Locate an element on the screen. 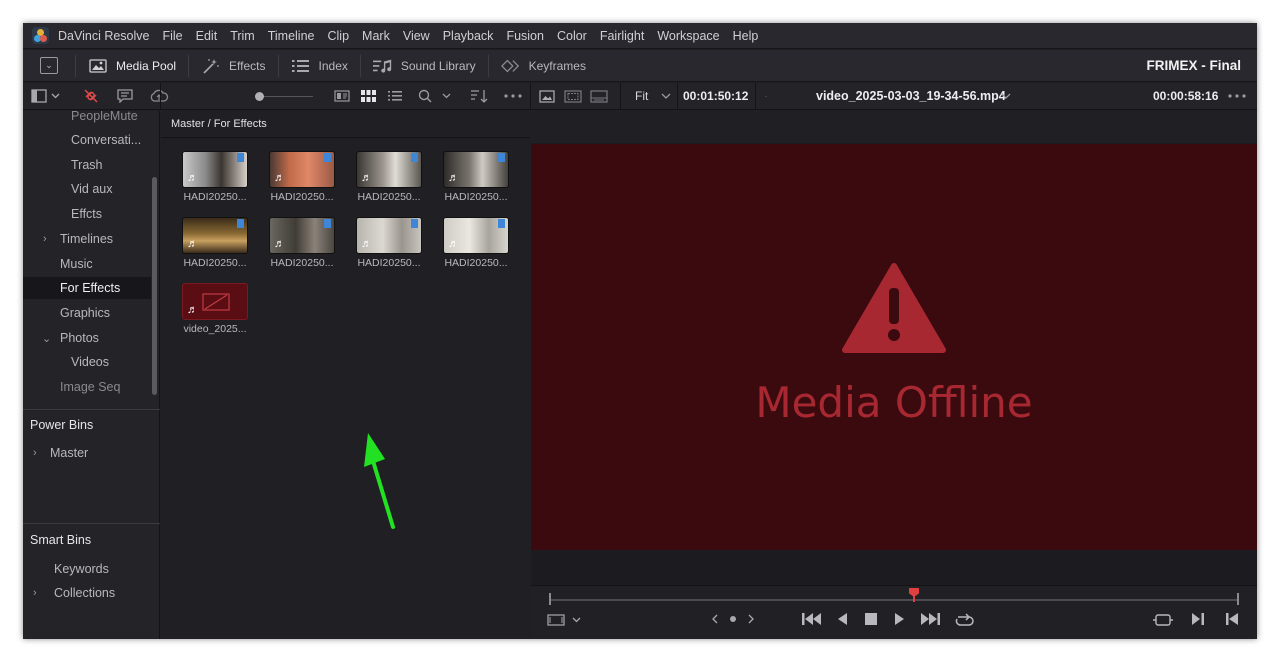  menu-fusion: Fusion is located at coordinates (525, 36).